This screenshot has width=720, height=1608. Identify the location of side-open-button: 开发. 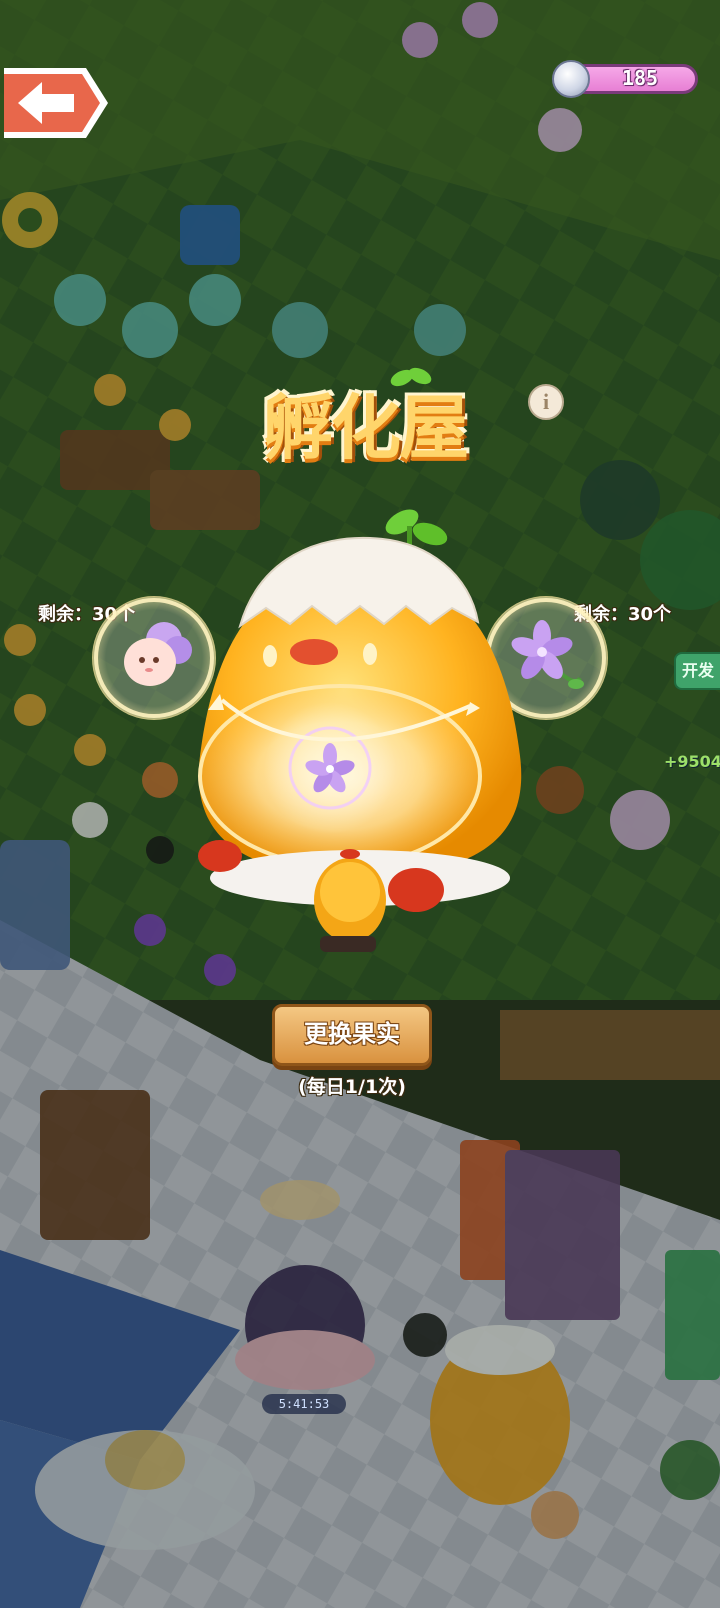
(697, 671).